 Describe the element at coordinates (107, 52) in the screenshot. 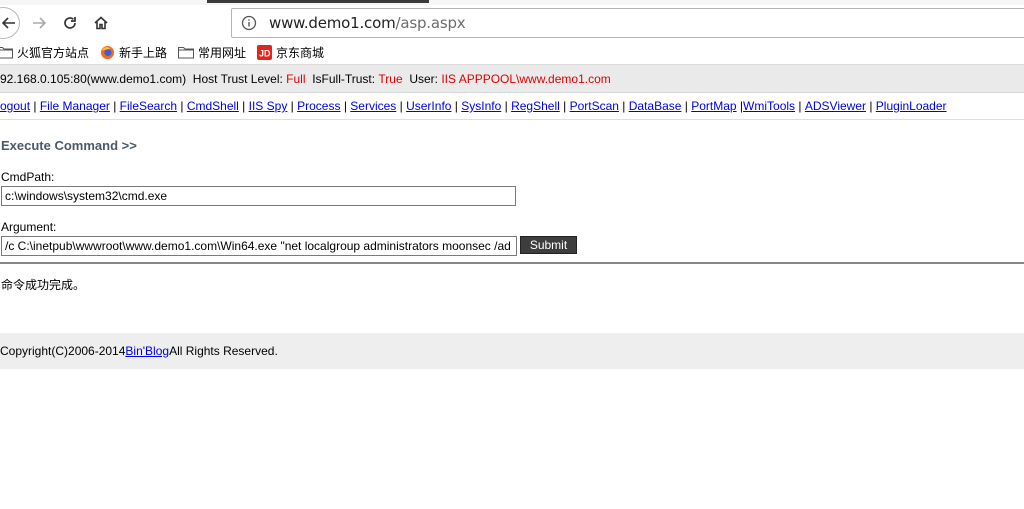

I see `firefox-icon` at that location.